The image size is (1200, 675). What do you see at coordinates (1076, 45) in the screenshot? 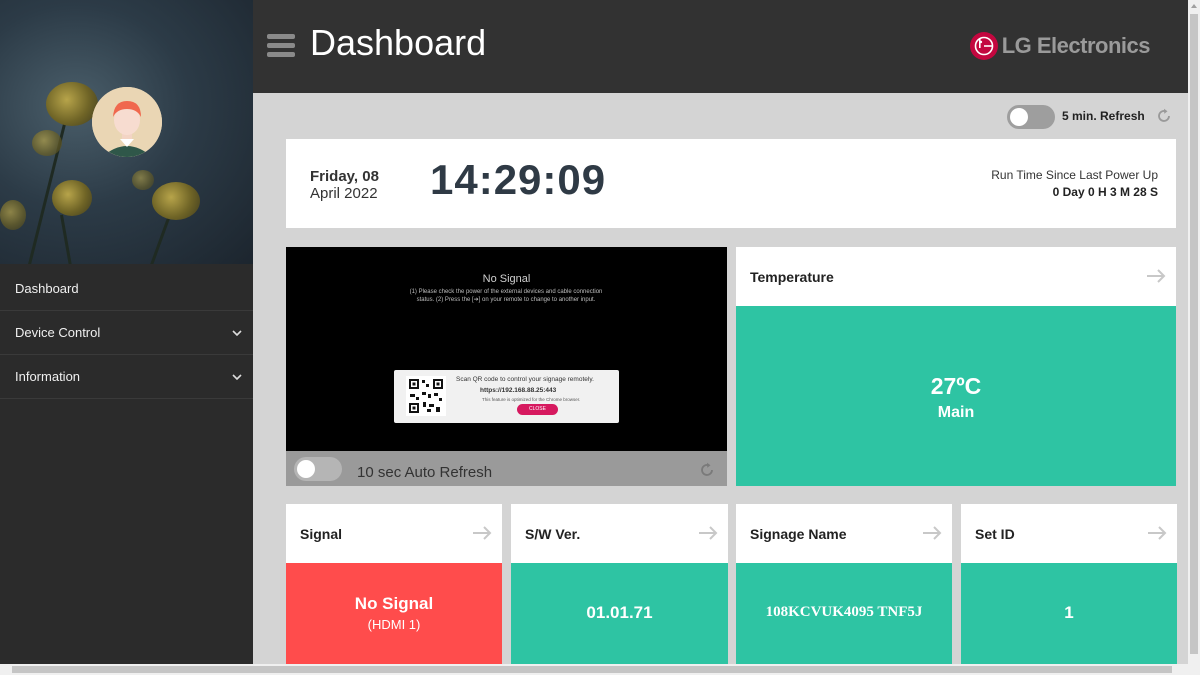
I see `brand-name: LG Electronics` at bounding box center [1076, 45].